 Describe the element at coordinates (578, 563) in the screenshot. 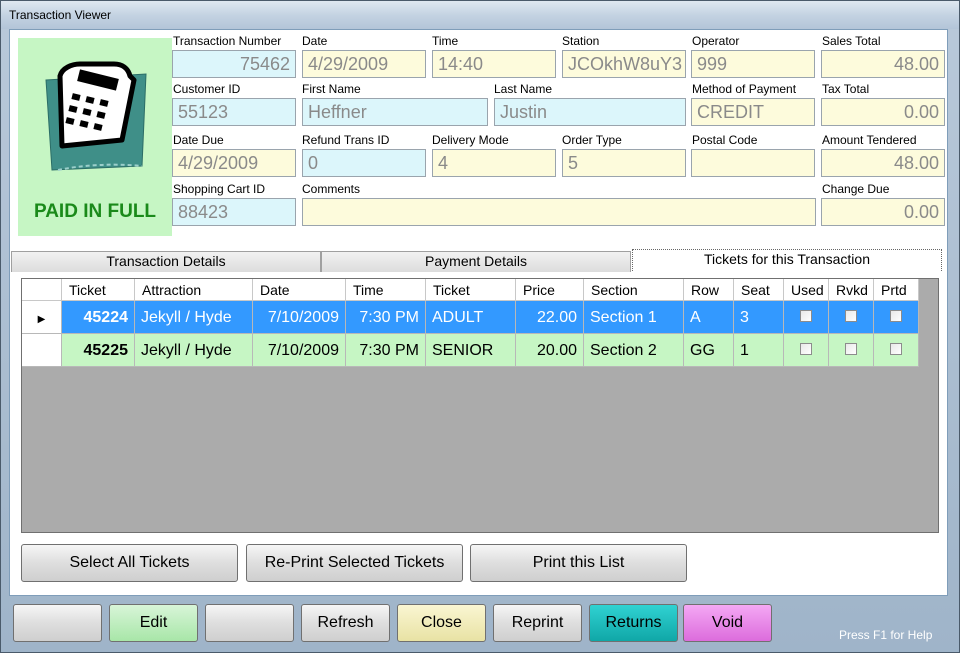

I see `print-list-button: Print this List` at that location.